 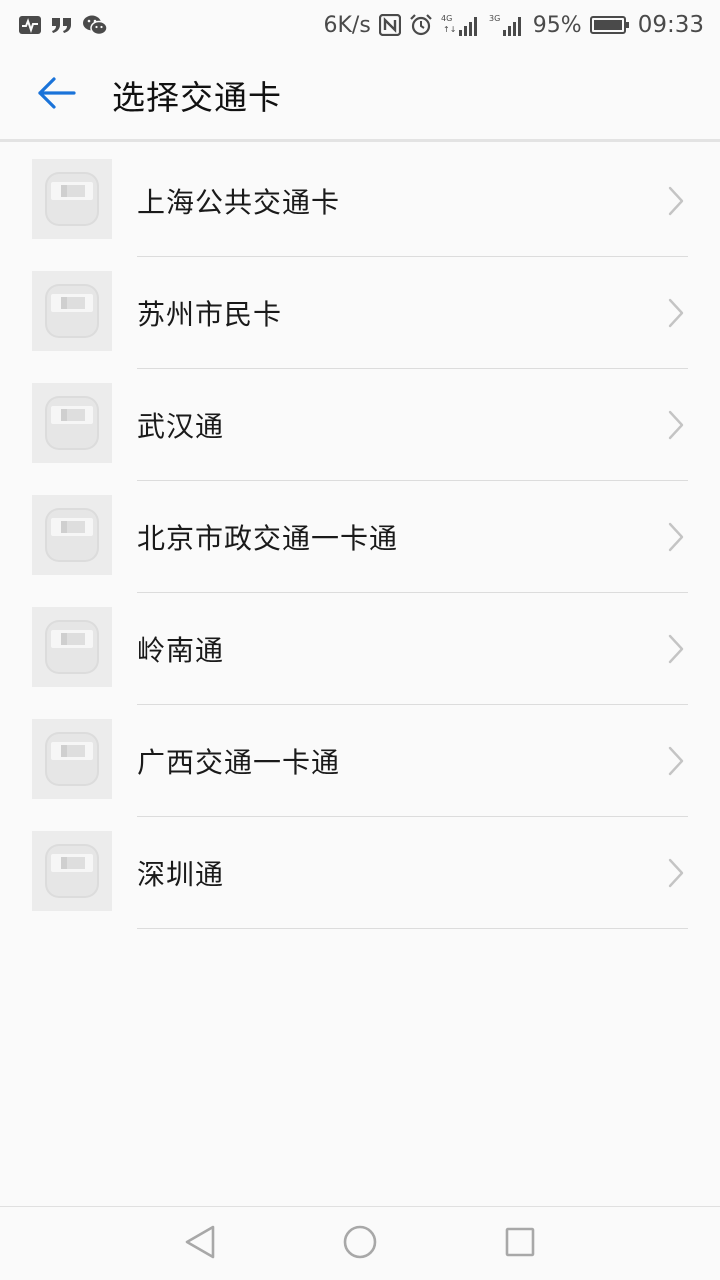 I want to click on nav-back-button, so click(x=200, y=1243).